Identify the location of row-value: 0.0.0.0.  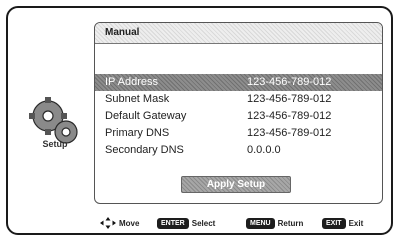
(264, 150).